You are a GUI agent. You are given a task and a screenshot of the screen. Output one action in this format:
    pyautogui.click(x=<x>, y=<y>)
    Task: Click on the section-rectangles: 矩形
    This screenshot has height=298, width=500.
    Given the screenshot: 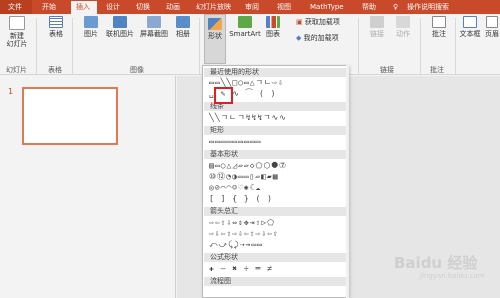 What is the action you would take?
    pyautogui.click(x=276, y=130)
    